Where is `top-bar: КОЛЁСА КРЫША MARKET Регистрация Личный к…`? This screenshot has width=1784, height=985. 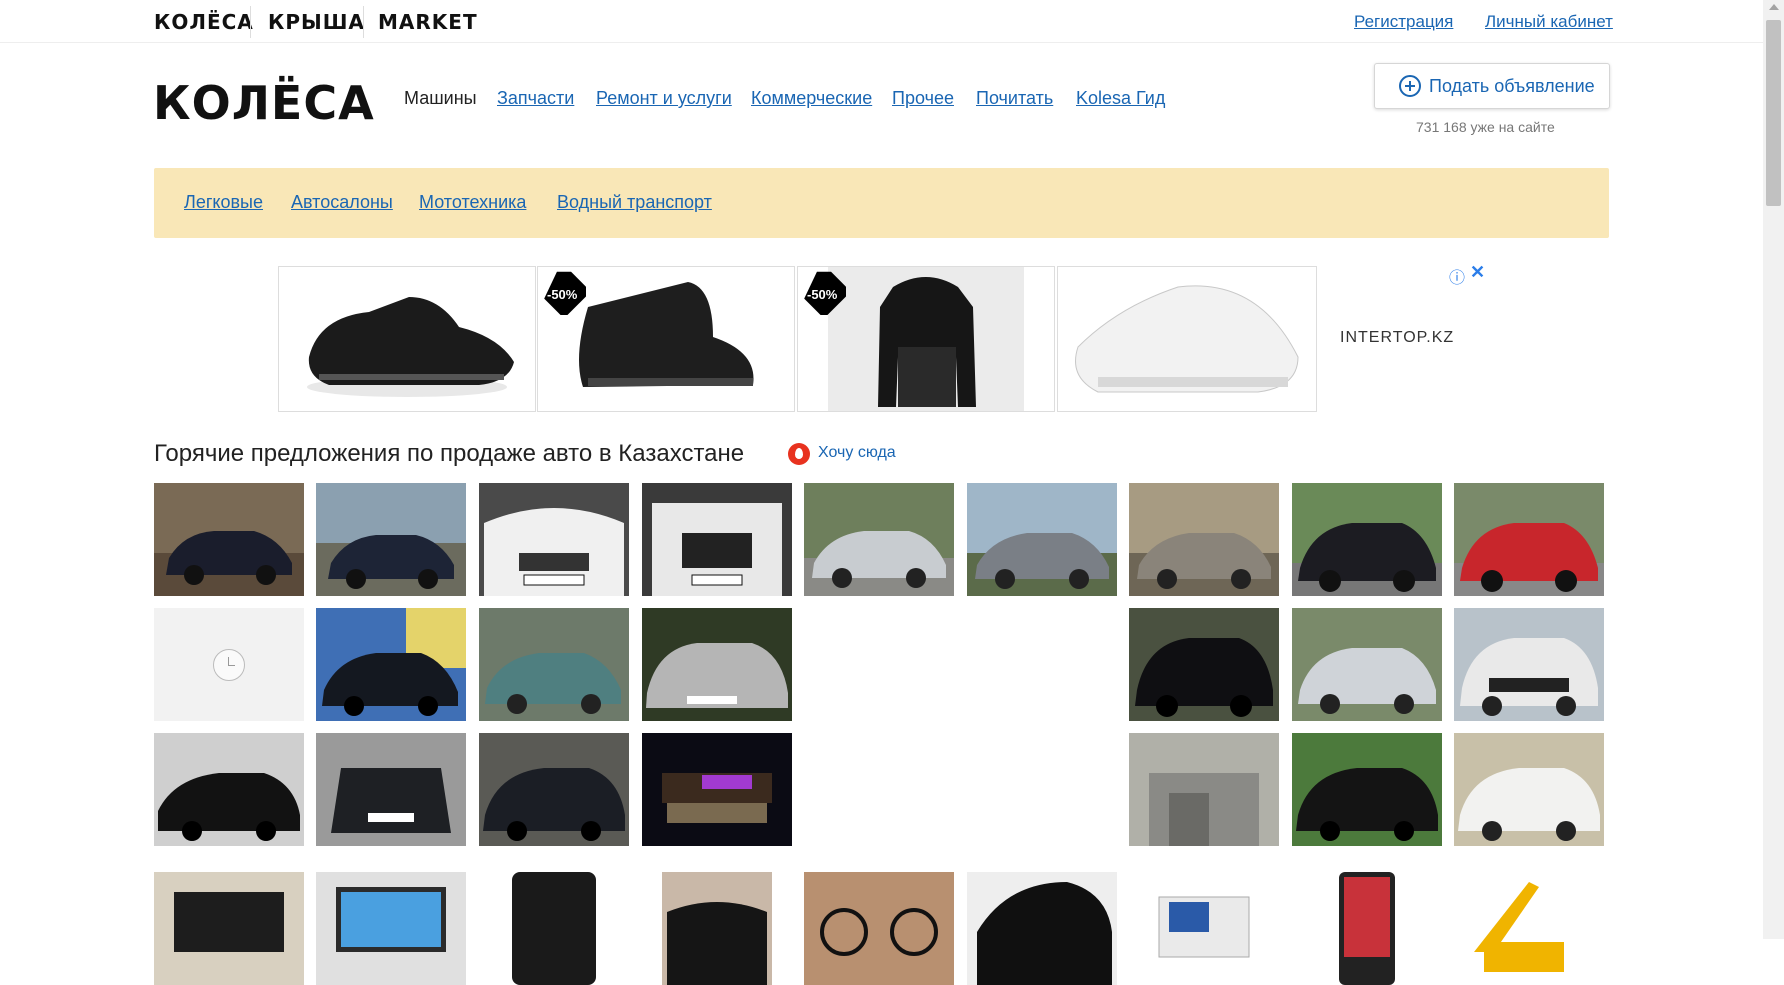
top-bar: КОЛЁСА КРЫША MARKET Регистрация Личный к… is located at coordinates (881, 21).